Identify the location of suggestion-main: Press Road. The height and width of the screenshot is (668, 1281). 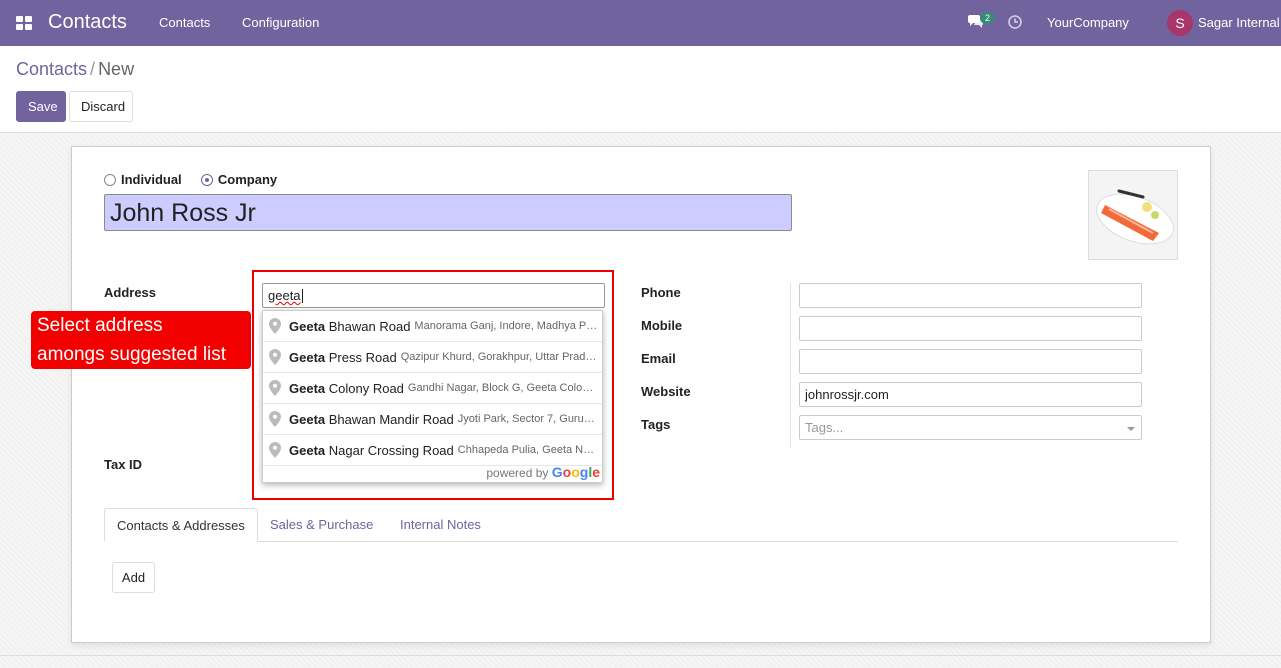
(361, 357).